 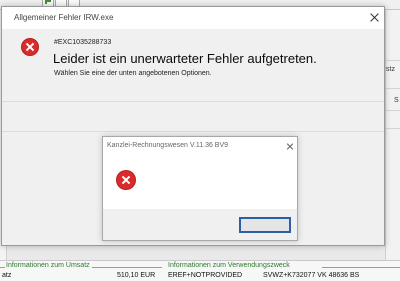 What do you see at coordinates (396, 100) in the screenshot?
I see `background-cell: S` at bounding box center [396, 100].